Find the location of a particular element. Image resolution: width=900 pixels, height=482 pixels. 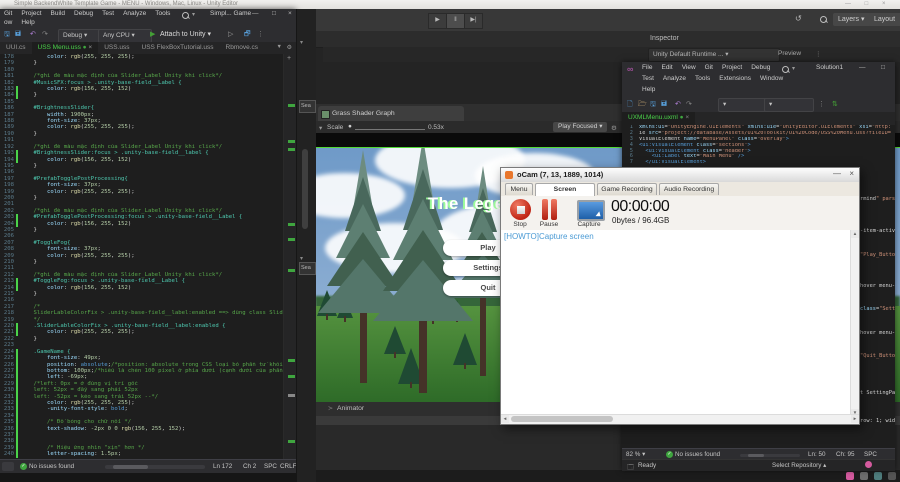

capture-button-label: Capture is located at coordinates (589, 224).